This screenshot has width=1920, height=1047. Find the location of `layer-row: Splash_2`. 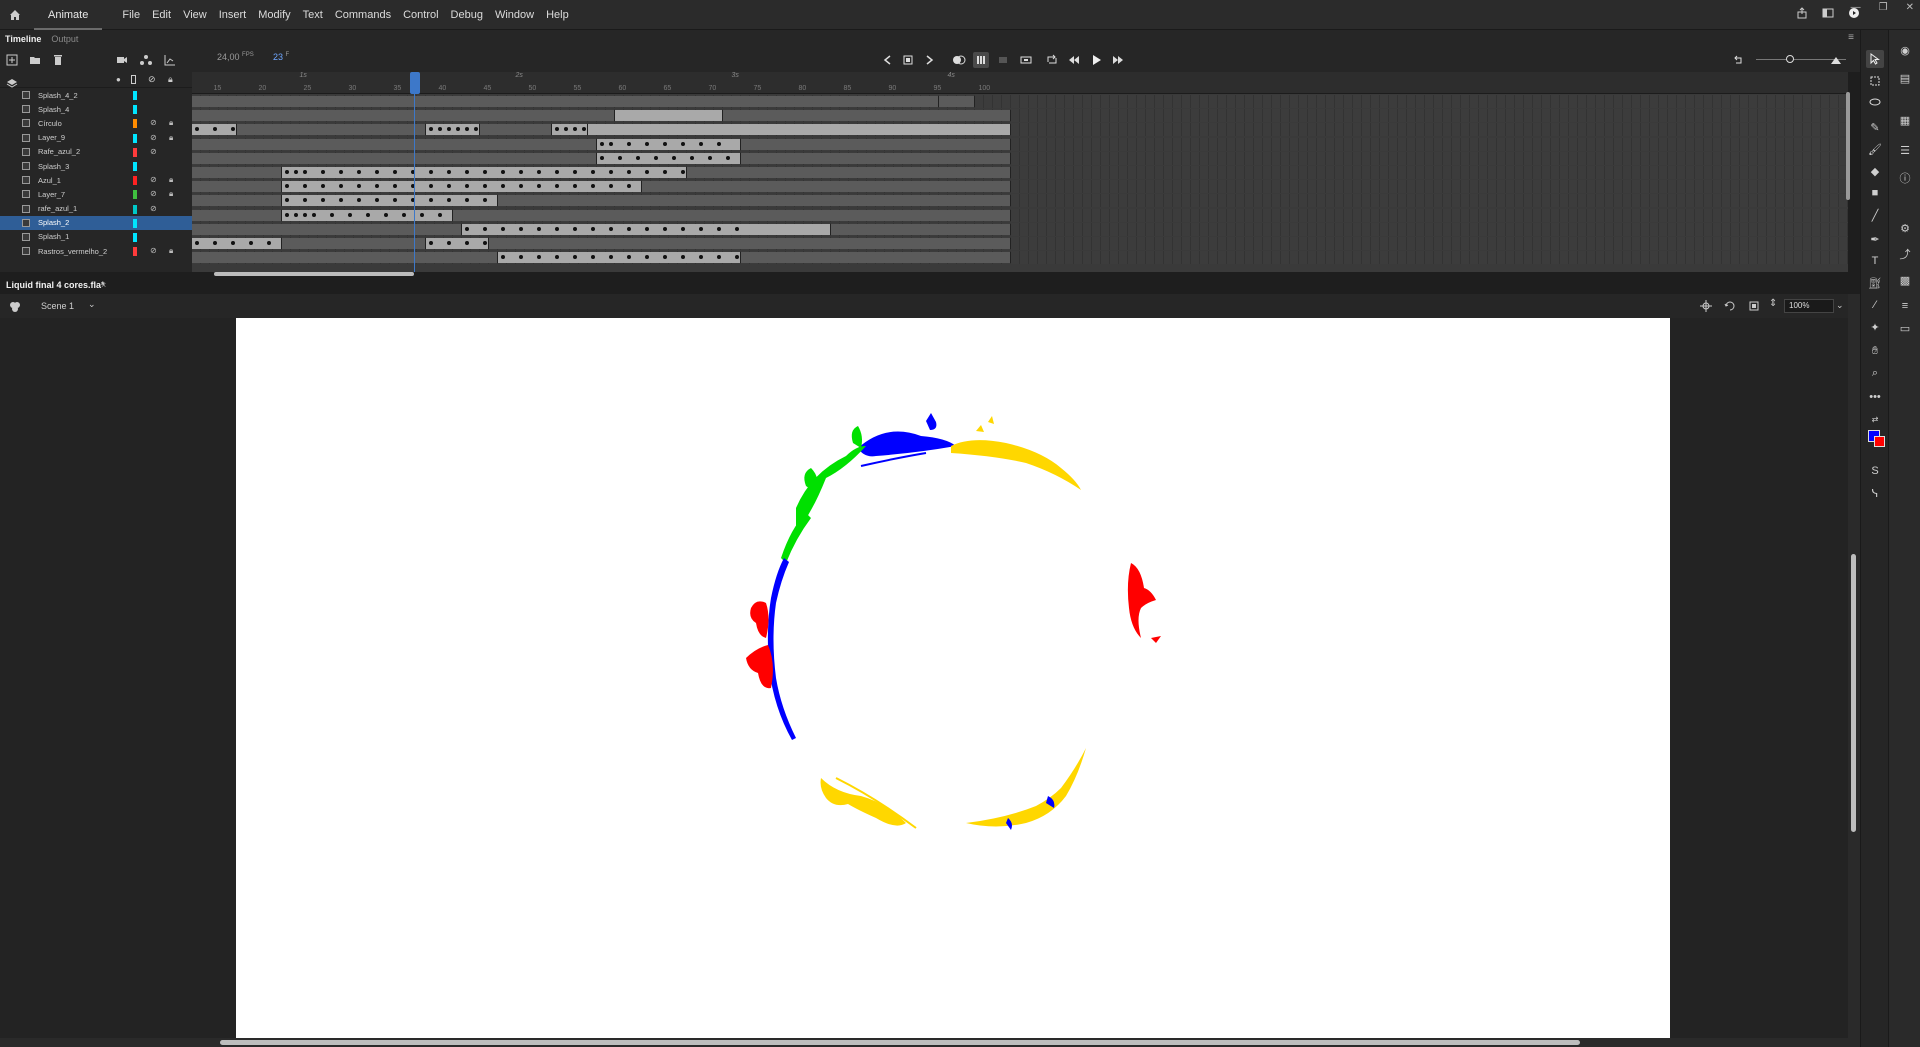

layer-row: Splash_2 is located at coordinates (96, 222).